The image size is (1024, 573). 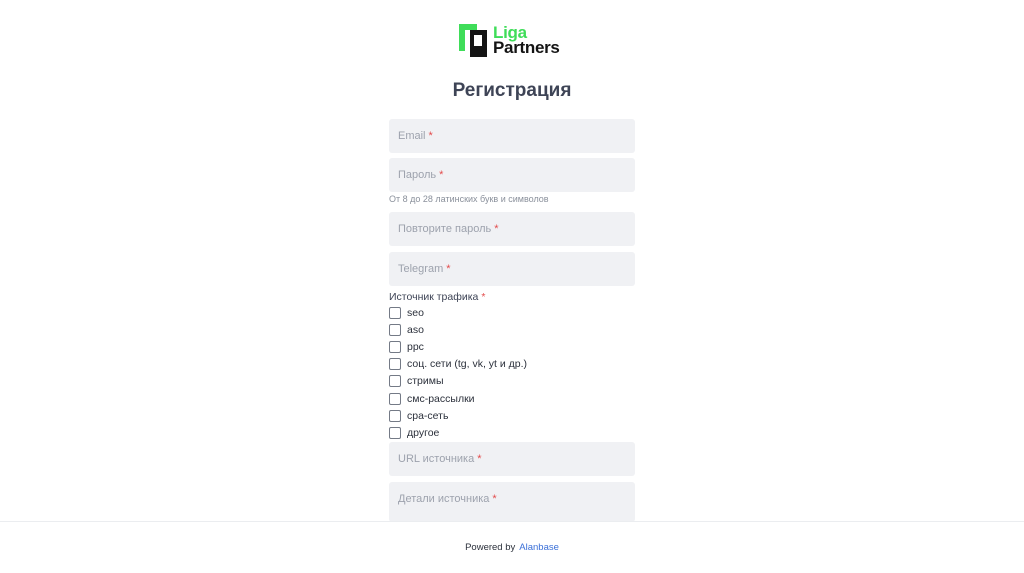 I want to click on telegram-placeholder: Telegram, so click(x=421, y=269).